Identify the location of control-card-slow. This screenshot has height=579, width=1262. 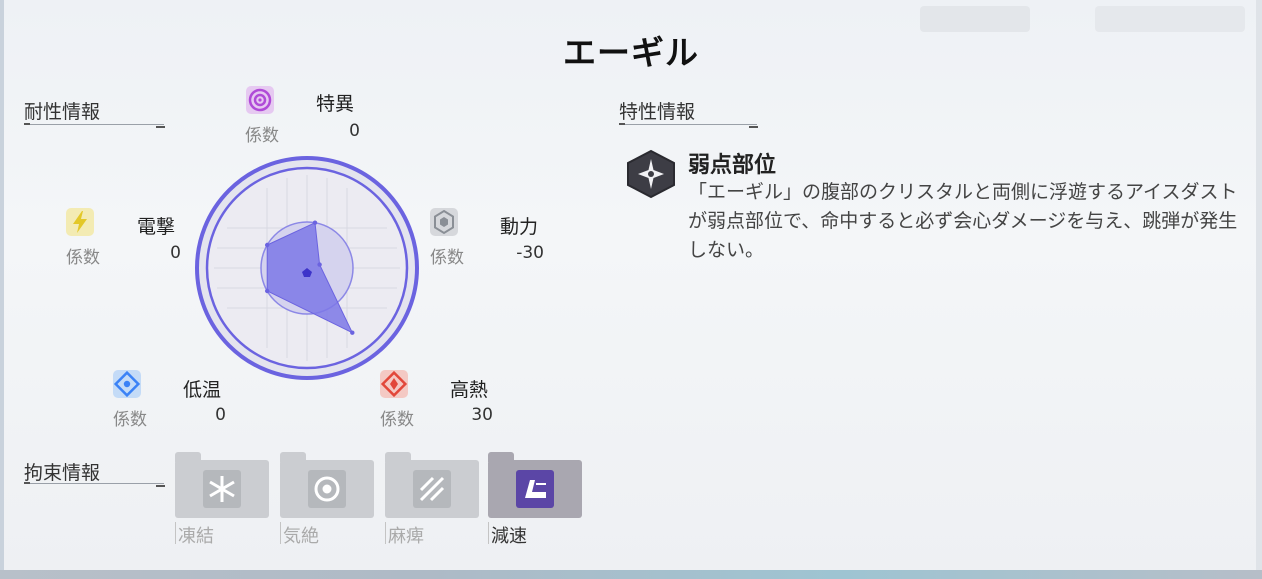
(535, 485).